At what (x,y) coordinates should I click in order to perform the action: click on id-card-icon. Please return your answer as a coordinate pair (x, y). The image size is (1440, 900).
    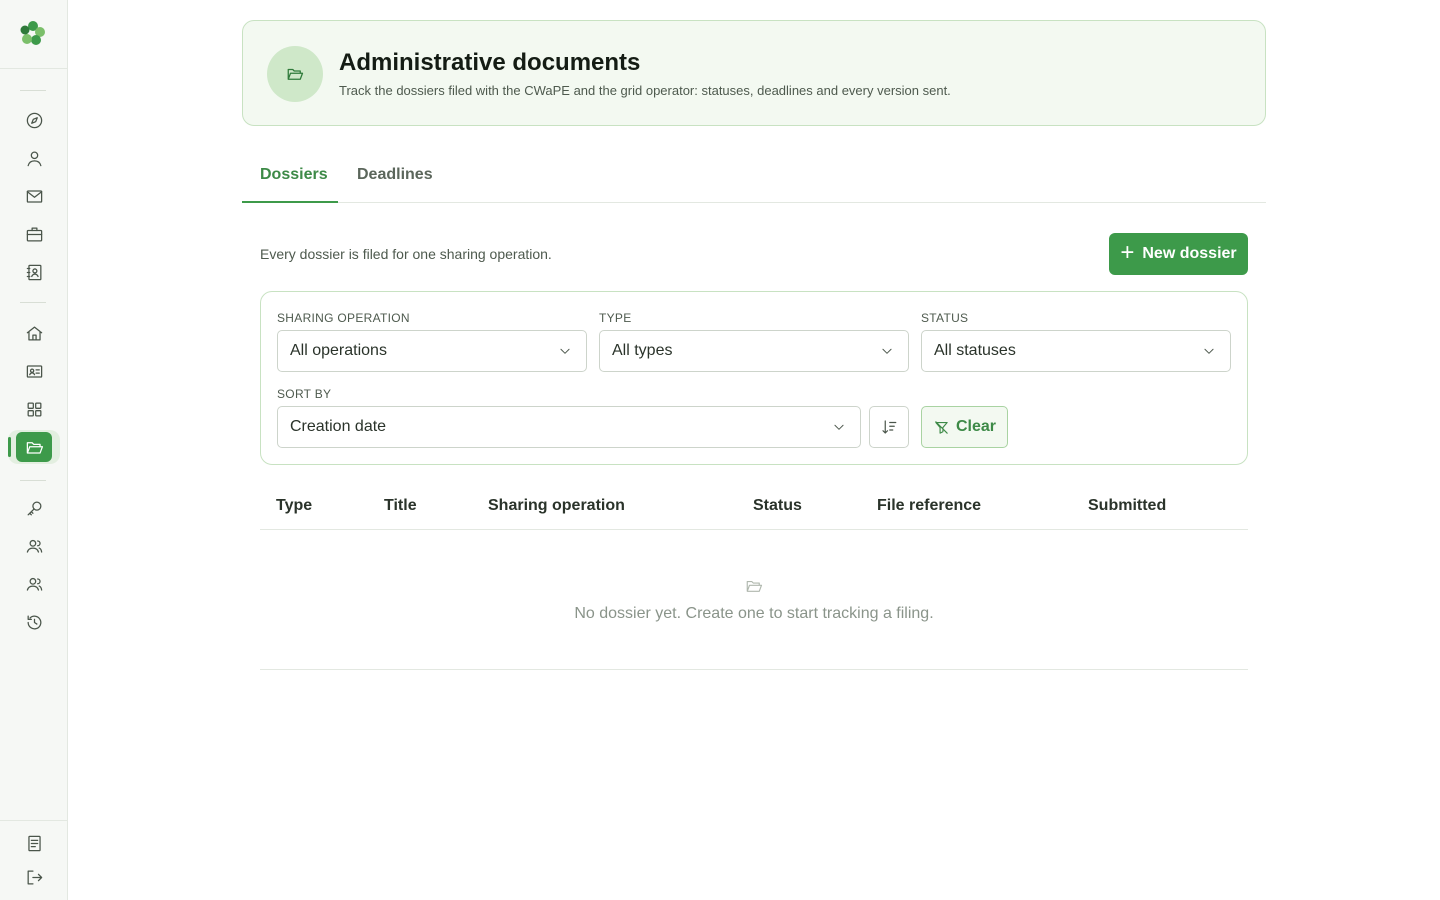
    Looking at the image, I should click on (34, 371).